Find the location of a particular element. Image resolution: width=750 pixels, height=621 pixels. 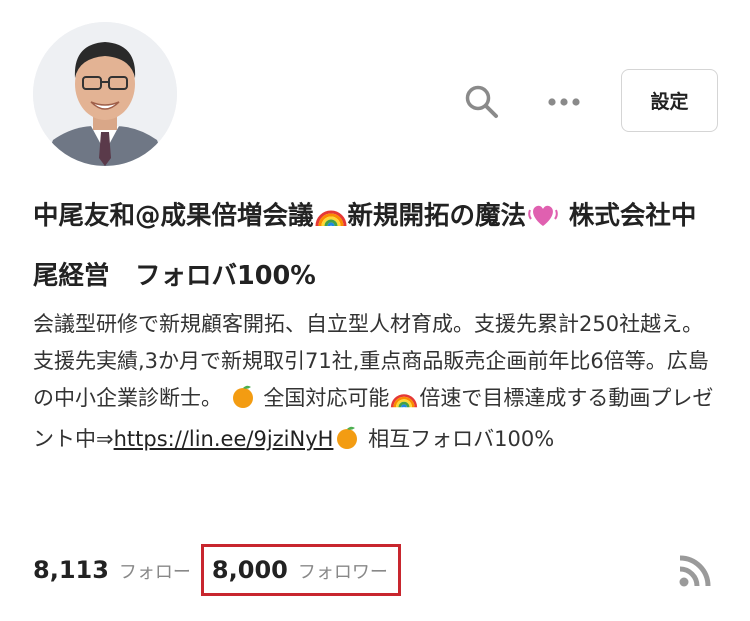

rss-button is located at coordinates (694, 572).